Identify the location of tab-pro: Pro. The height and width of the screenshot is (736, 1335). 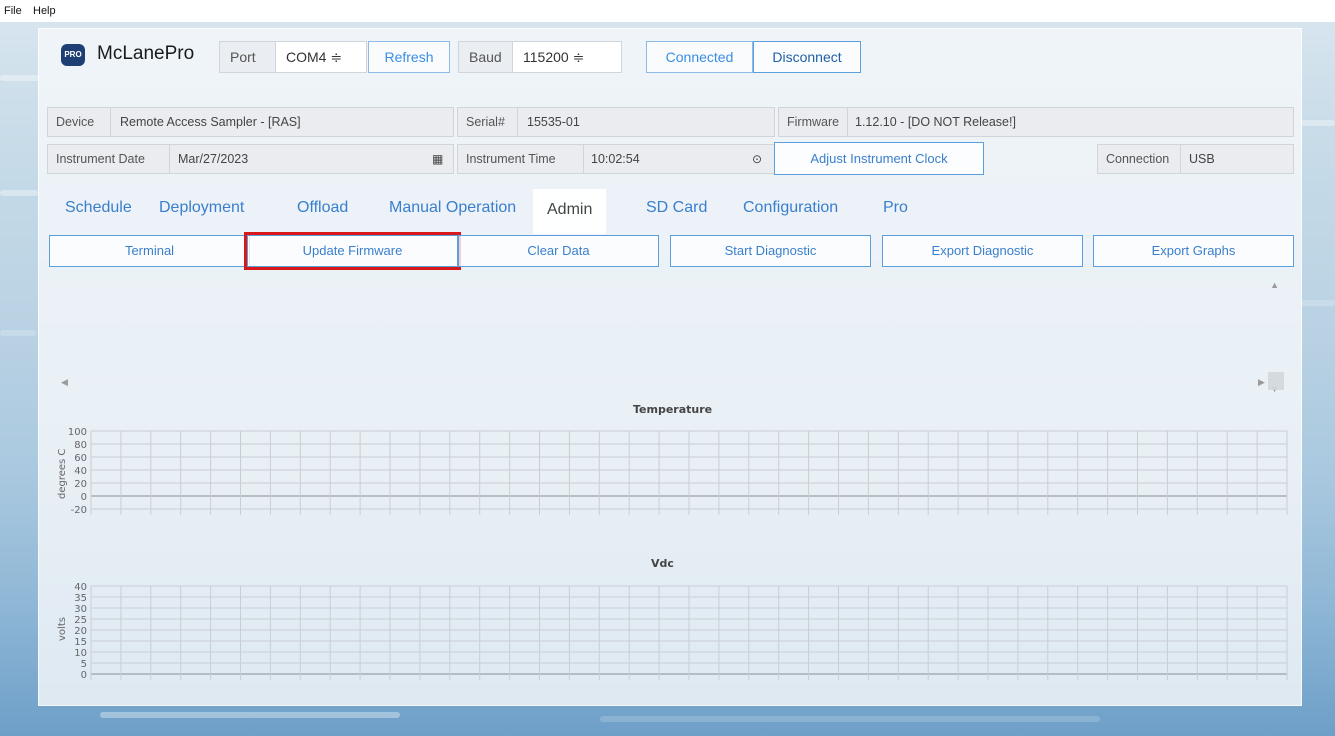
(895, 208).